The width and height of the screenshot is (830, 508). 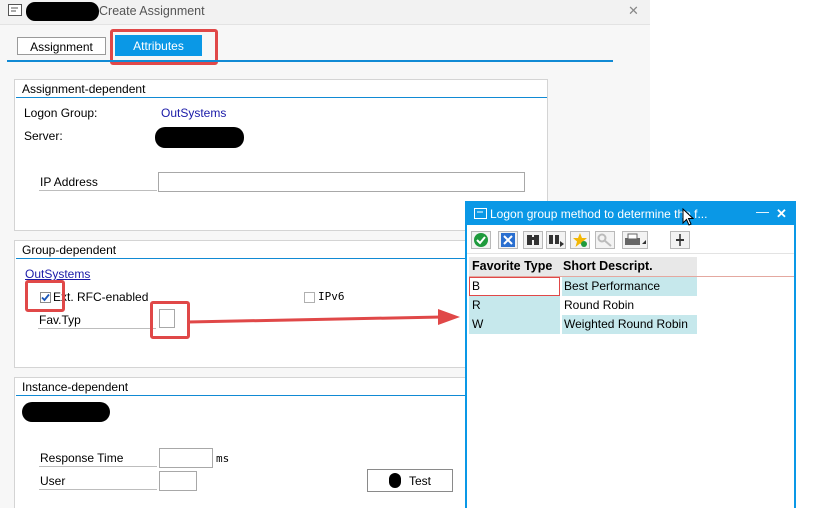 What do you see at coordinates (476, 286) in the screenshot?
I see `row-type: B` at bounding box center [476, 286].